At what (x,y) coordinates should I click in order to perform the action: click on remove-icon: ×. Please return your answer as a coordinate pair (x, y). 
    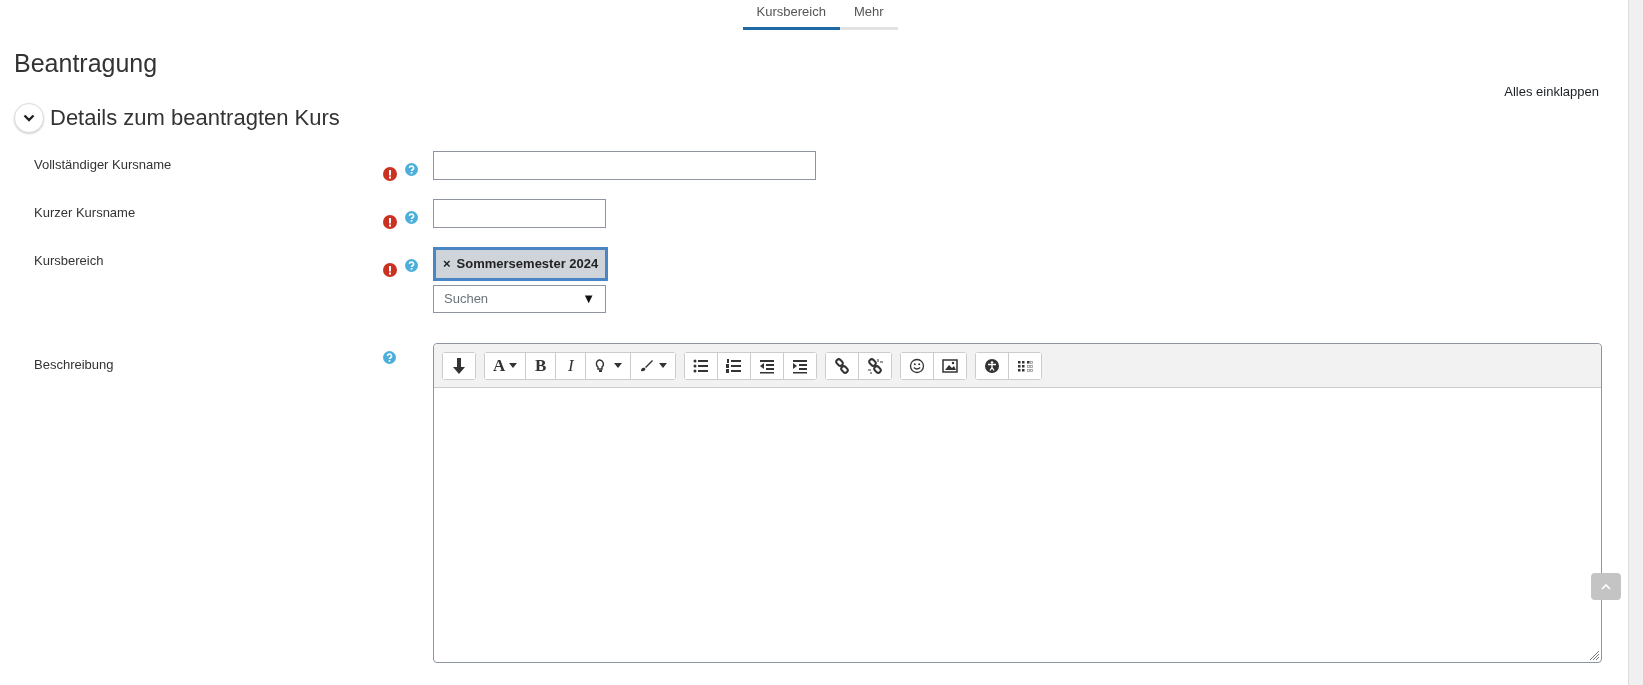
    Looking at the image, I should click on (447, 264).